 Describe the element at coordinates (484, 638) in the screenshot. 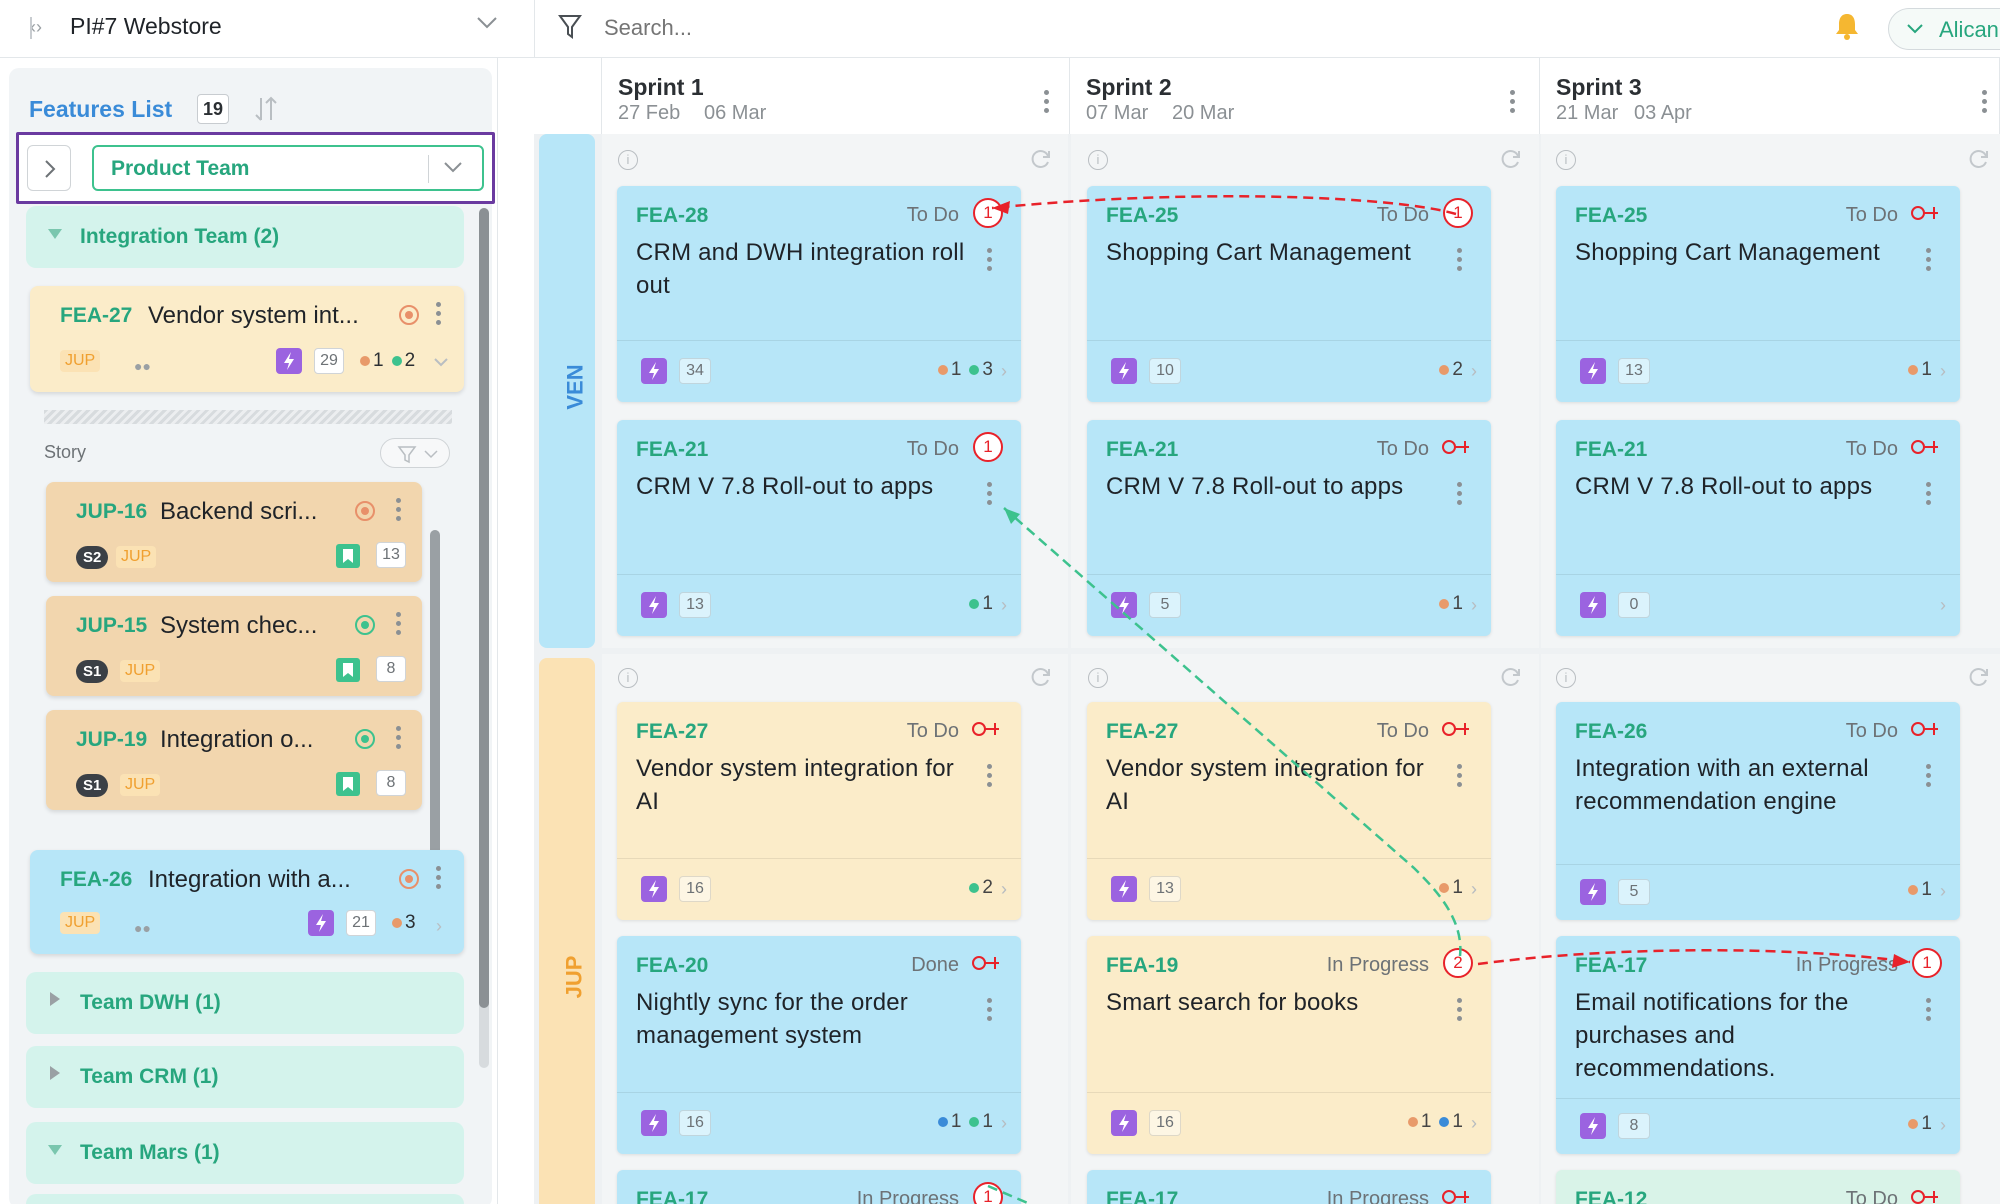

I see `panel-scrollbar` at that location.